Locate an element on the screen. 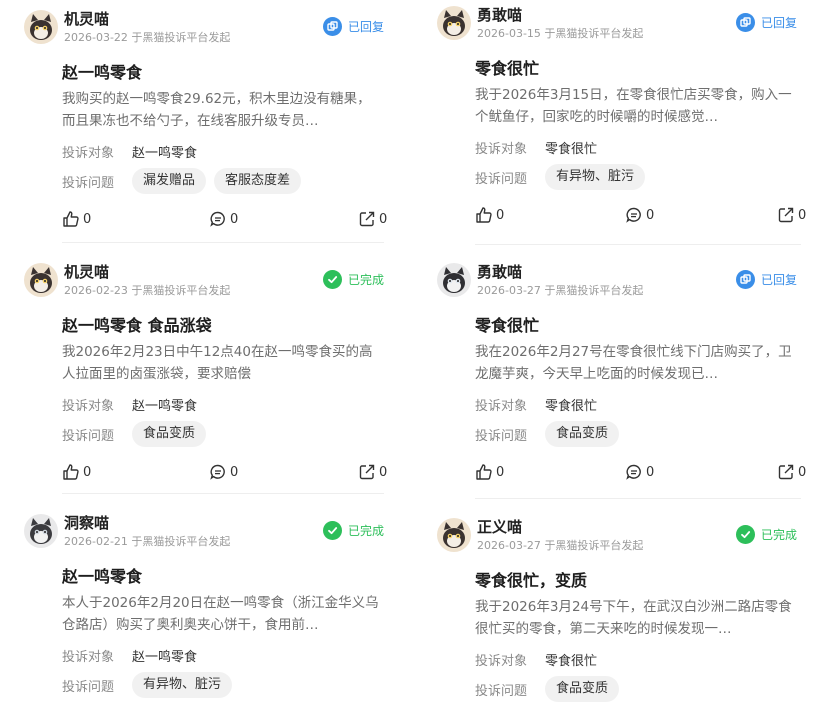  post-date: 2026-03-22 于黑猫投诉平台发起 is located at coordinates (147, 37).